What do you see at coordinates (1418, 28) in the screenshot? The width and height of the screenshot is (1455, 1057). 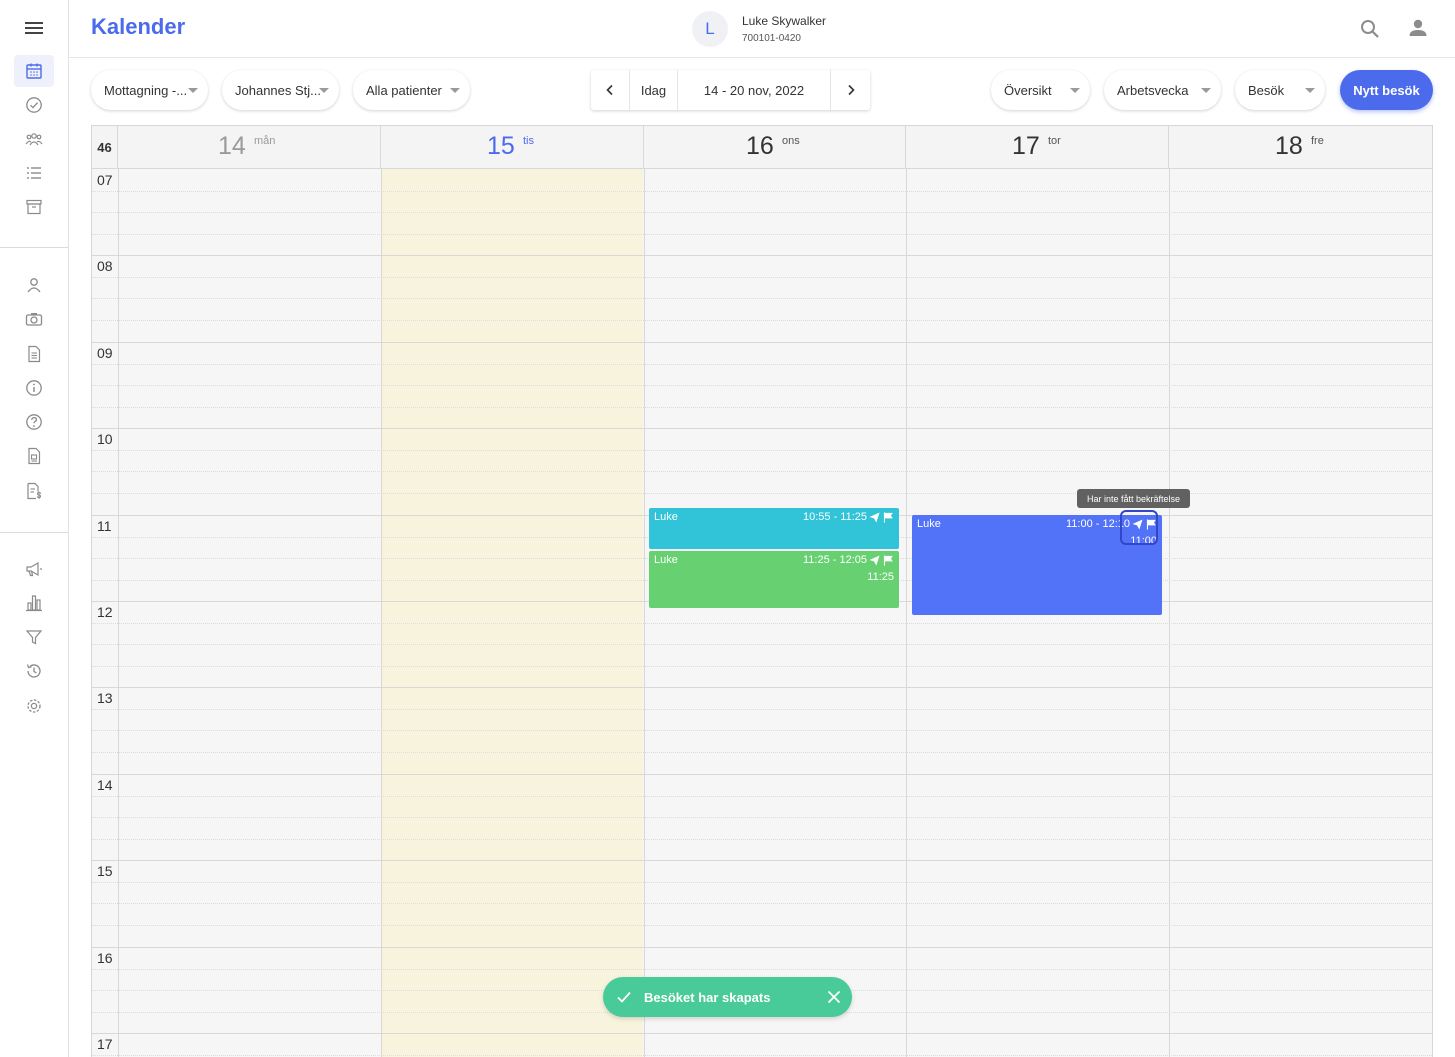 I see `user-account-icon` at bounding box center [1418, 28].